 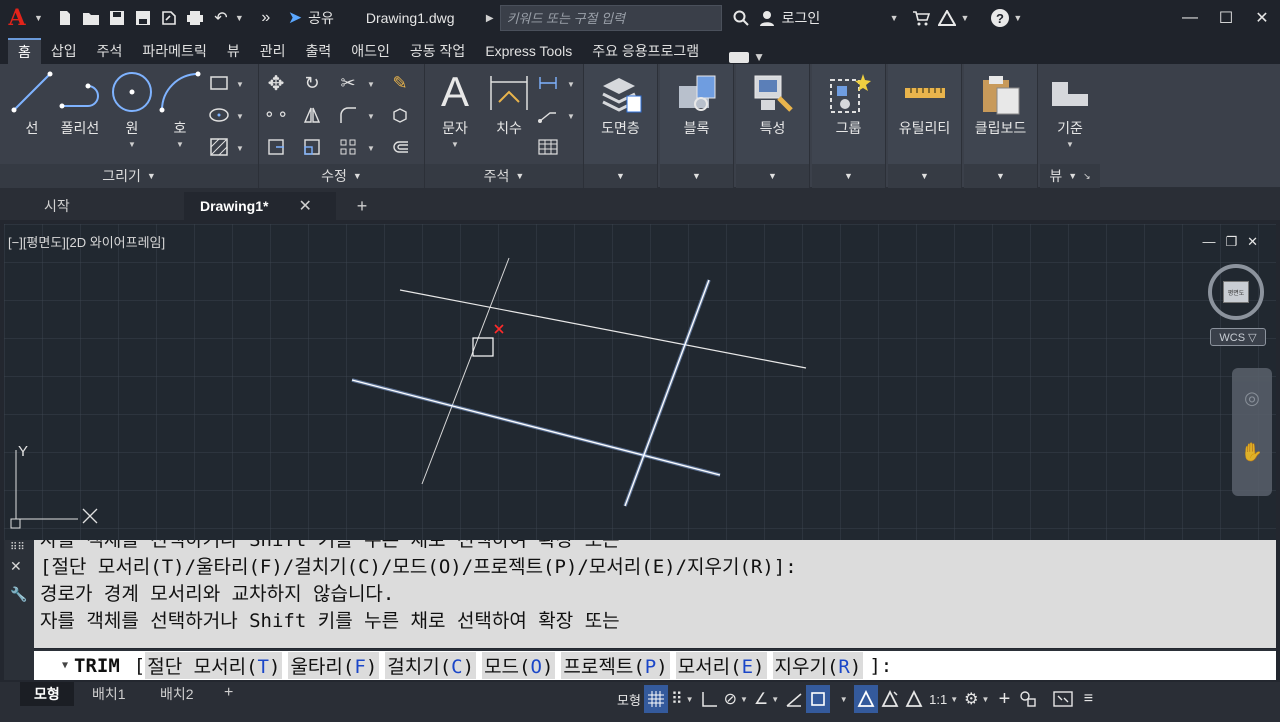 I want to click on plot-icon, so click(x=195, y=18).